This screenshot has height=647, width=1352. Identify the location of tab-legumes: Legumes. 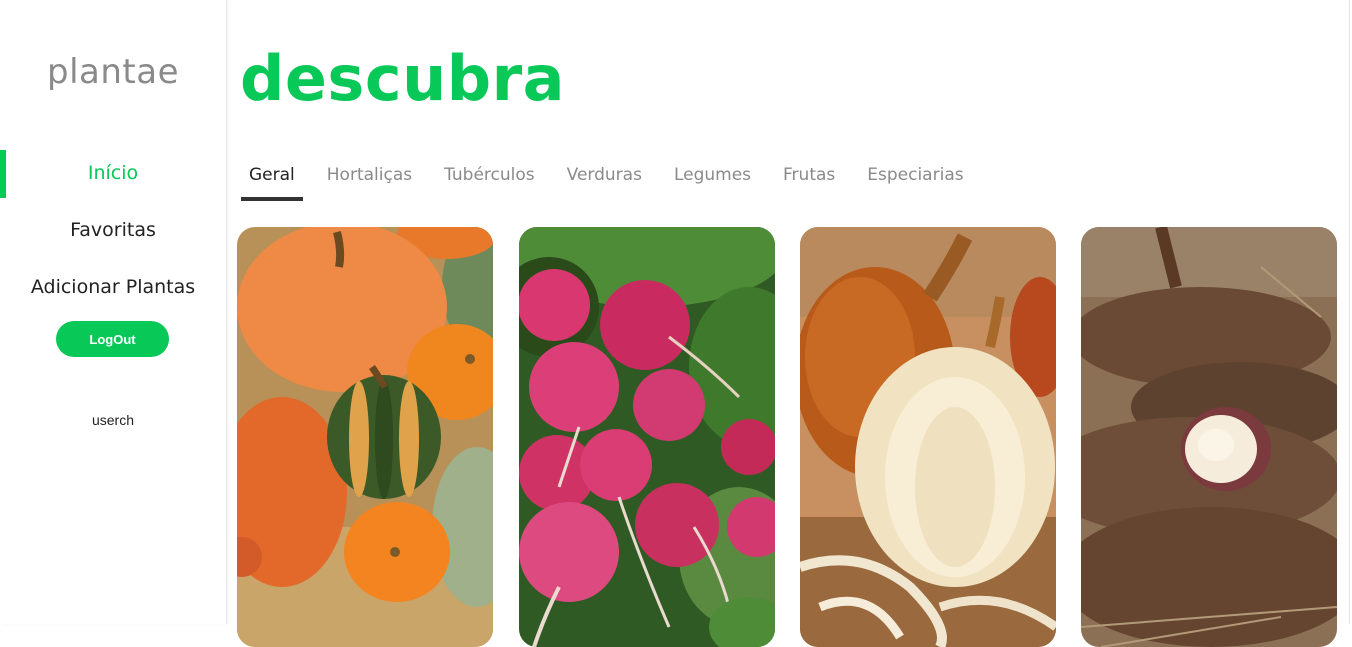
(712, 183).